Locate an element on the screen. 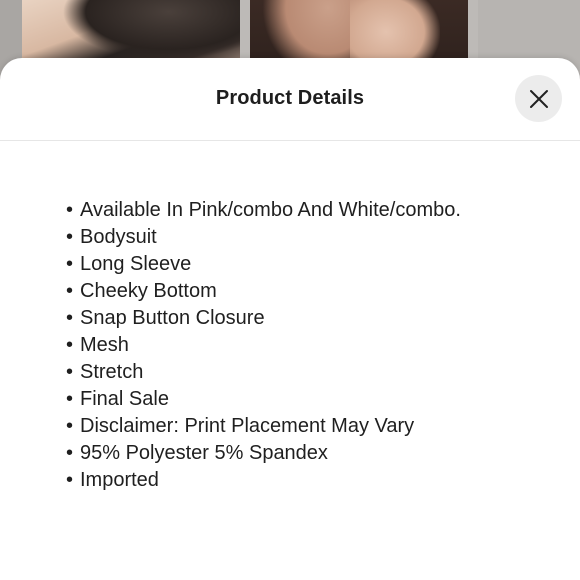 This screenshot has height=580, width=580. list-item: • Cheeky Bottom is located at coordinates (263, 291).